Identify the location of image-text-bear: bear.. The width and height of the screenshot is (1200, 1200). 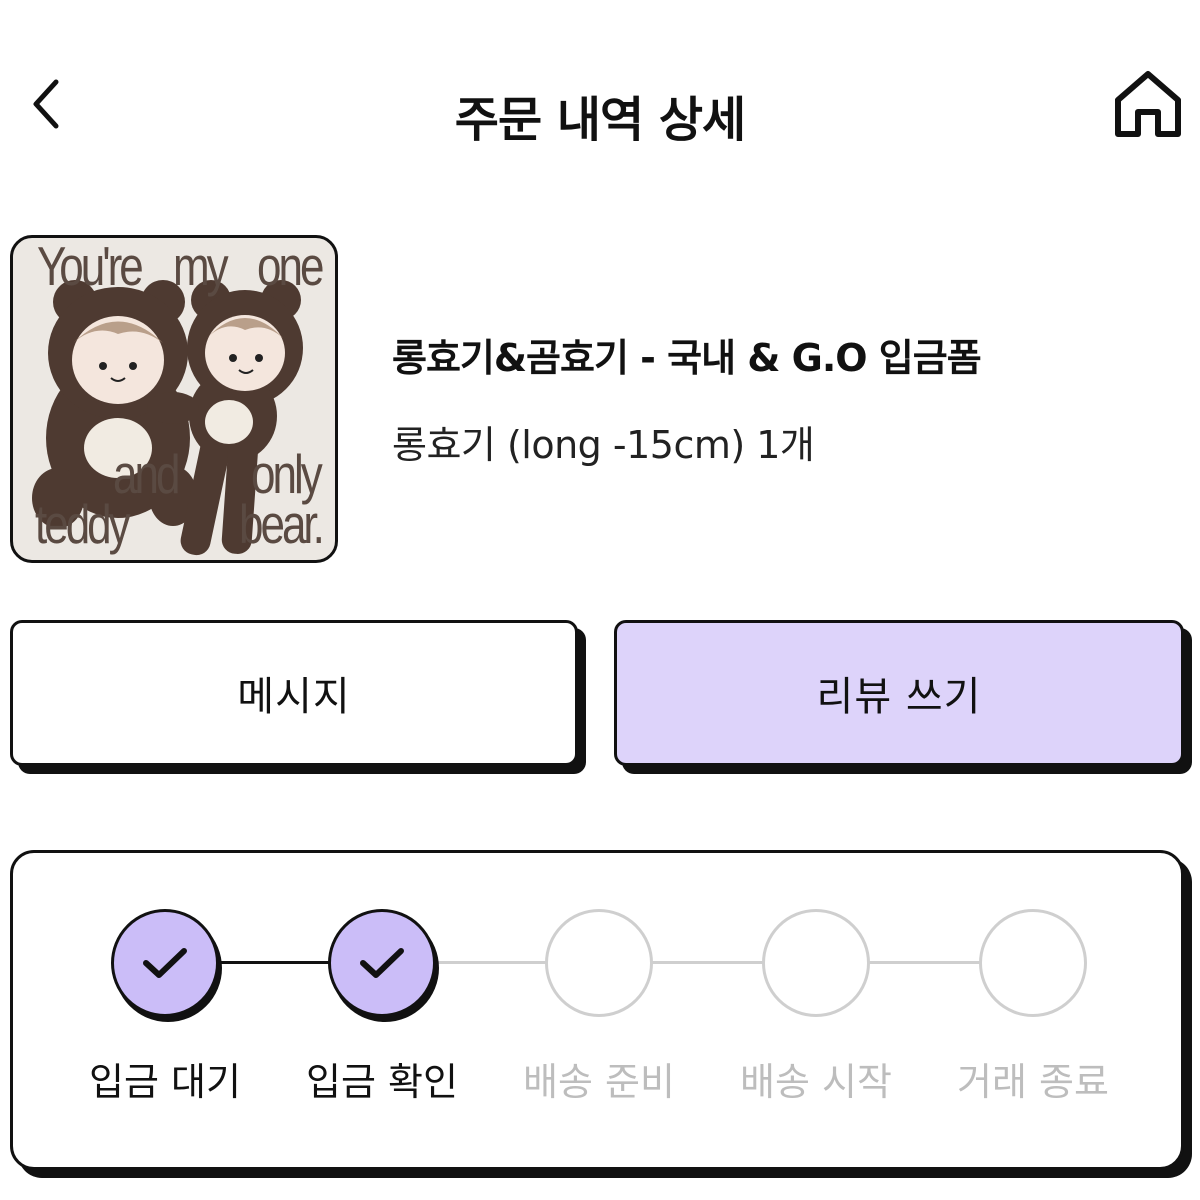
(282, 525).